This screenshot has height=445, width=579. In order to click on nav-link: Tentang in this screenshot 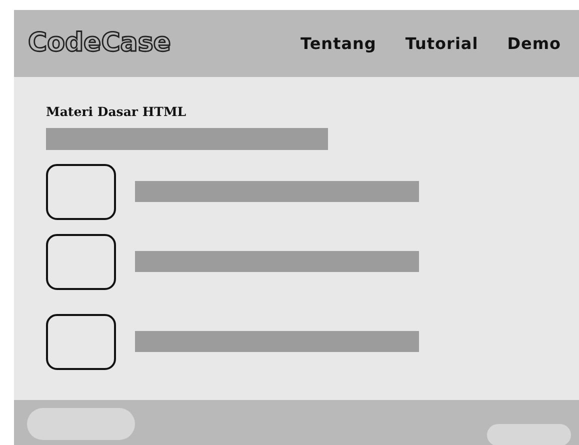, I will do `click(338, 43)`.